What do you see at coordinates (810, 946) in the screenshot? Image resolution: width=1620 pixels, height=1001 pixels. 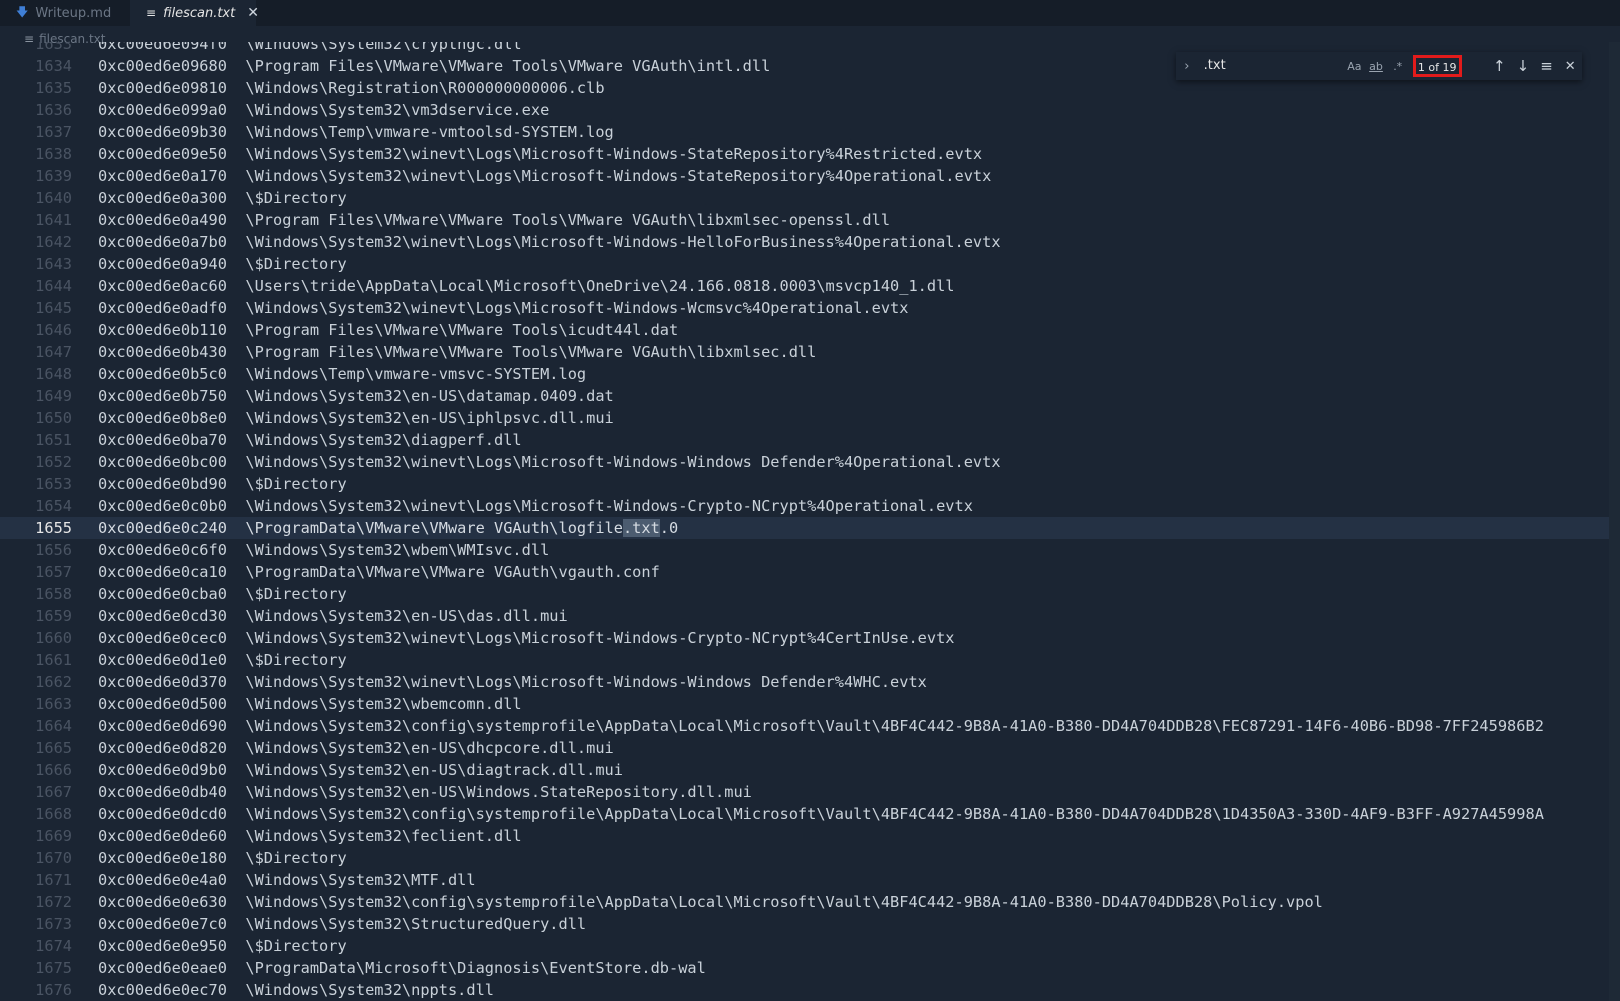 I see `code-line: 1674 0xc00ed6e0e950 \$Directory` at bounding box center [810, 946].